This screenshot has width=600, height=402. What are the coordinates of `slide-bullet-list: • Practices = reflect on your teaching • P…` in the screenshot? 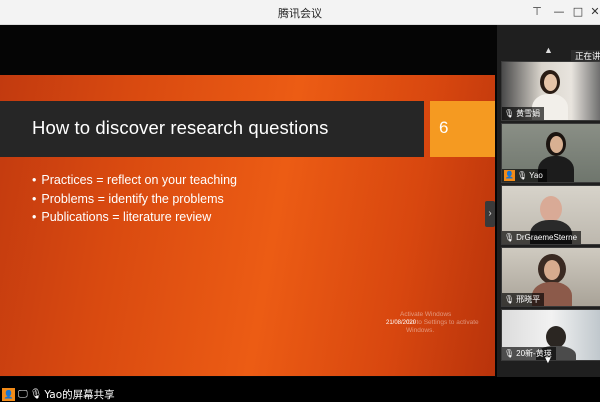 It's located at (134, 199).